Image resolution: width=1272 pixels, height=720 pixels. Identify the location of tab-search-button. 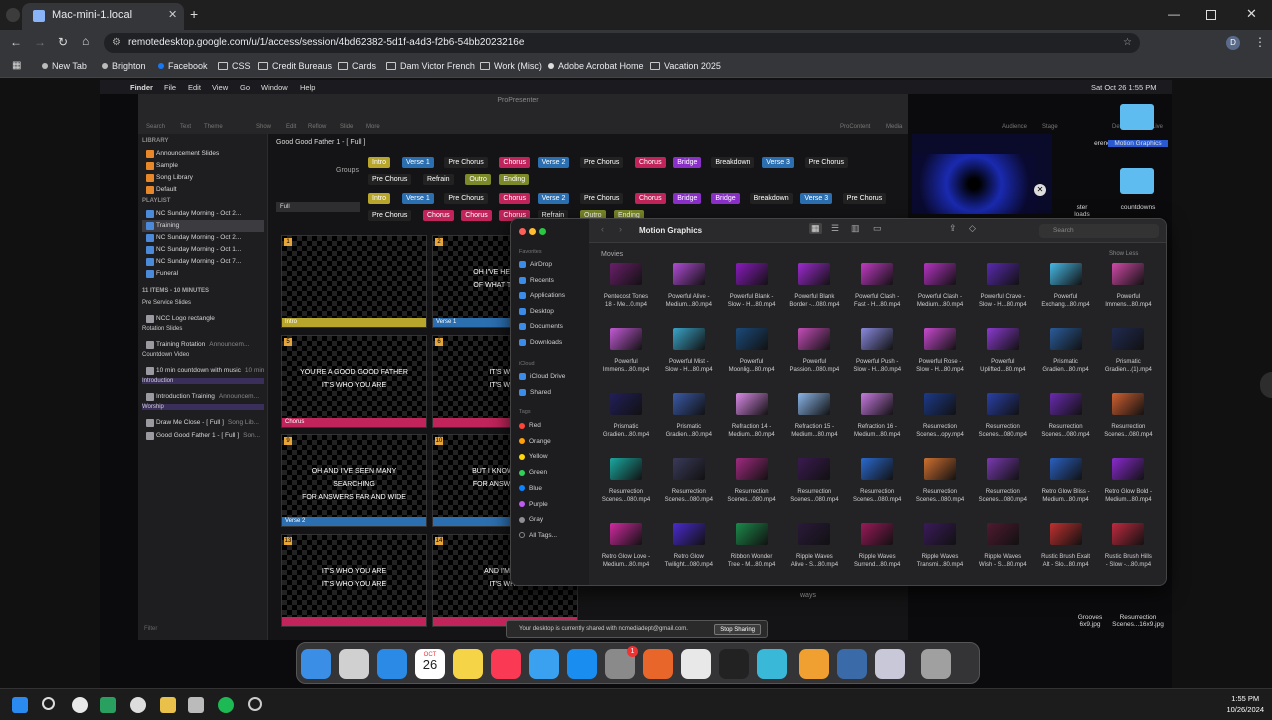
(13, 15).